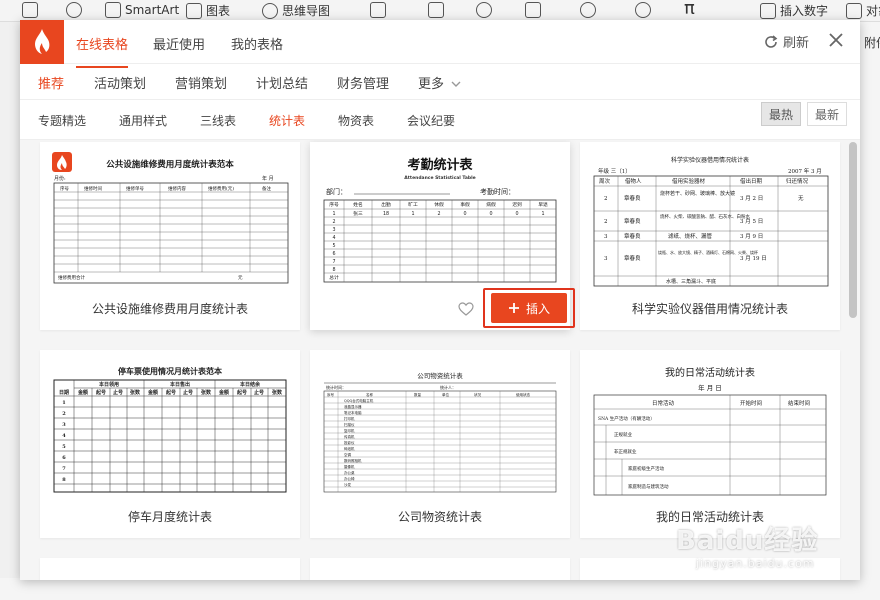 This screenshot has height=600, width=880. What do you see at coordinates (805, 171) in the screenshot?
I see `date-label: 2007 年 3 月` at bounding box center [805, 171].